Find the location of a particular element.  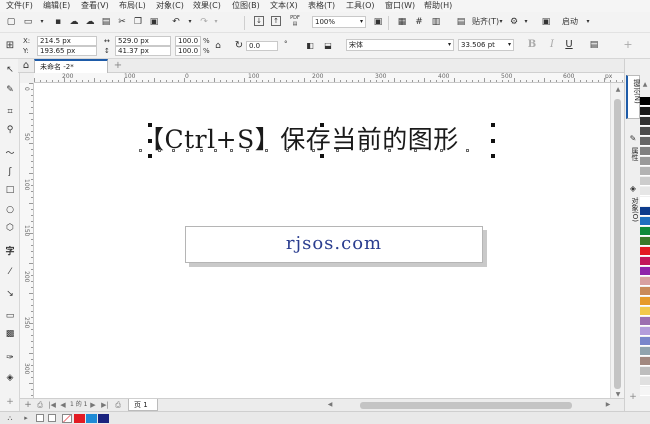

mirror-vertical-icon: ⬓ is located at coordinates (328, 46).